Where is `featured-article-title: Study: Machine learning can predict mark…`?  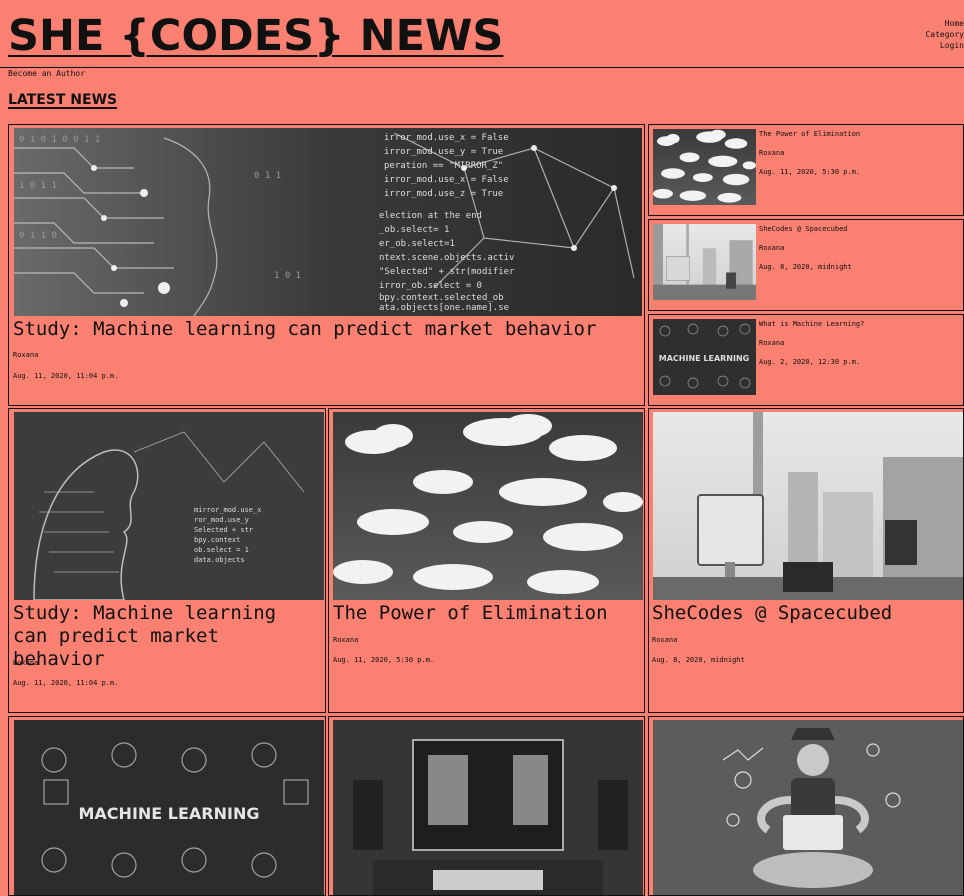 featured-article-title: Study: Machine learning can predict mark… is located at coordinates (304, 329).